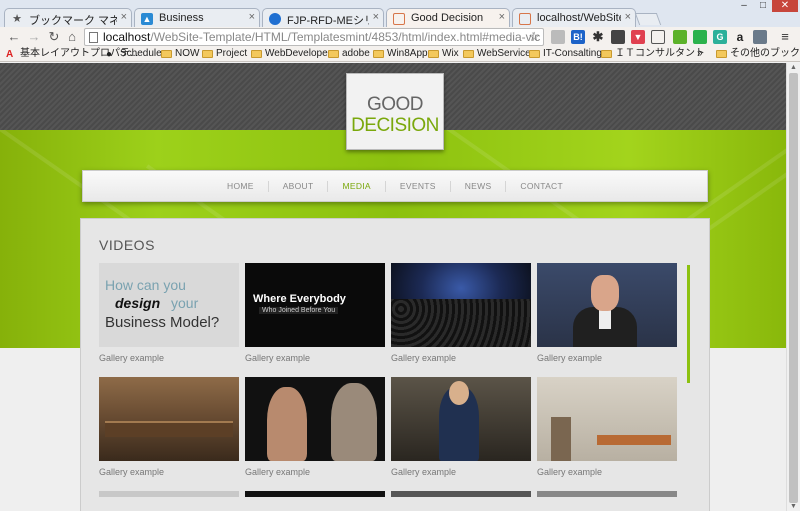  What do you see at coordinates (785, 37) in the screenshot?
I see `menu-icon: ≡` at bounding box center [785, 37].